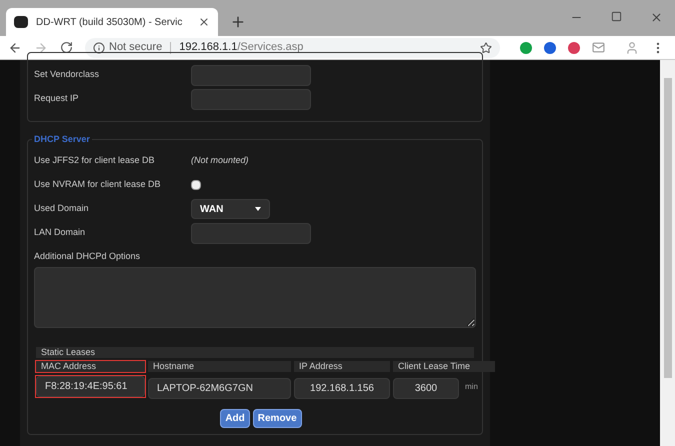 The height and width of the screenshot is (446, 675). I want to click on field-label: LAN Domain, so click(60, 233).